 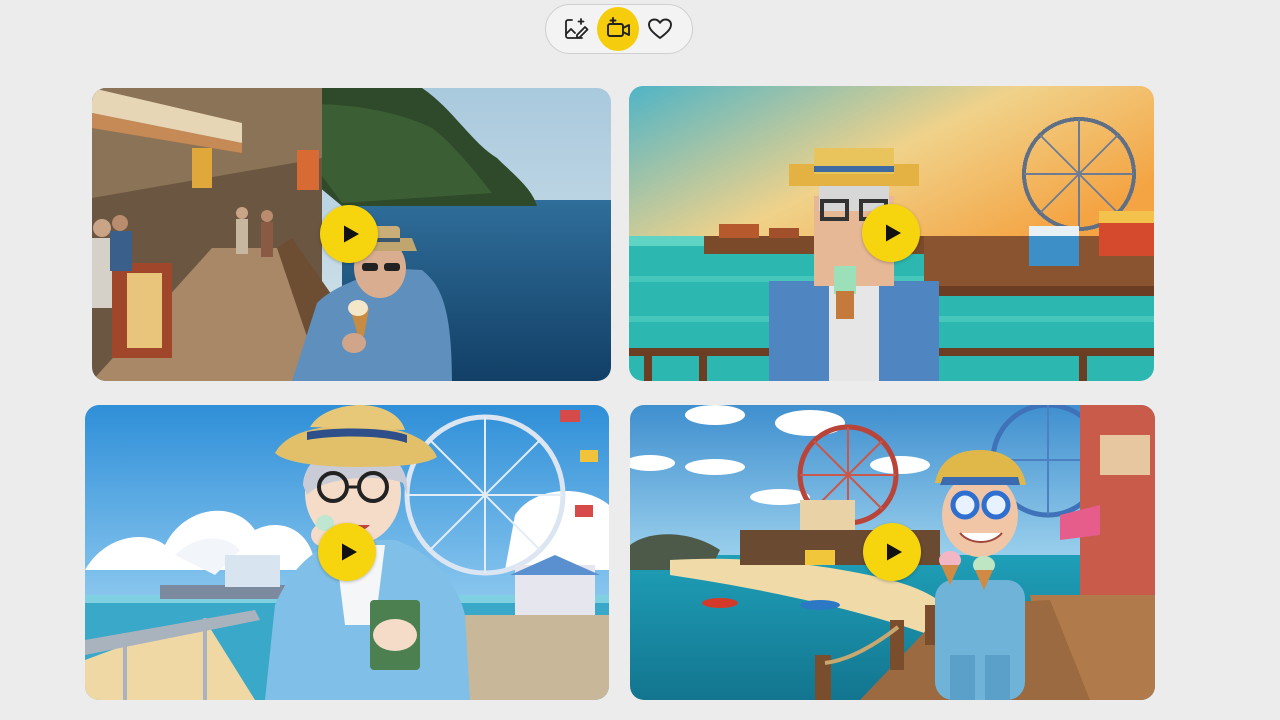 I want to click on video-camera-icon, so click(x=618, y=27).